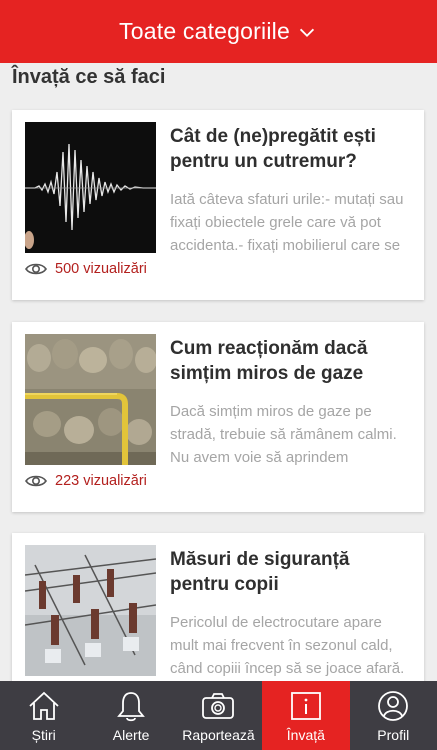 The image size is (437, 750). Describe the element at coordinates (204, 31) in the screenshot. I see `category-title: Toate categoriile` at that location.